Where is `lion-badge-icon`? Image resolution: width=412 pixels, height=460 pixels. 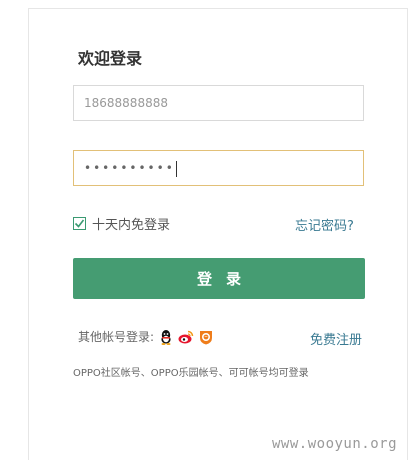
lion-badge-icon is located at coordinates (206, 337).